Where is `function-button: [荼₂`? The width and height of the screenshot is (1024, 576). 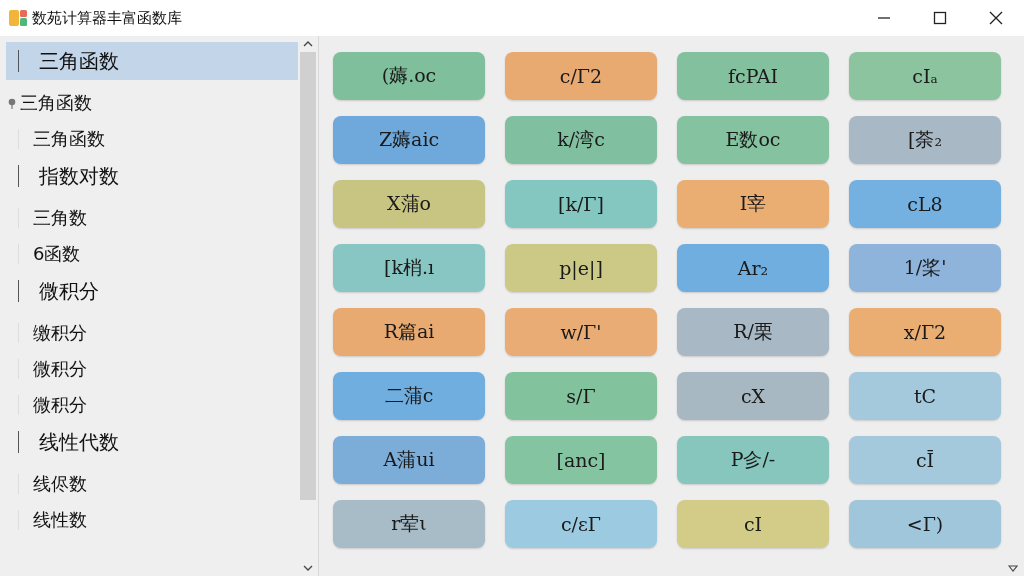
function-button: [荼₂ is located at coordinates (925, 140).